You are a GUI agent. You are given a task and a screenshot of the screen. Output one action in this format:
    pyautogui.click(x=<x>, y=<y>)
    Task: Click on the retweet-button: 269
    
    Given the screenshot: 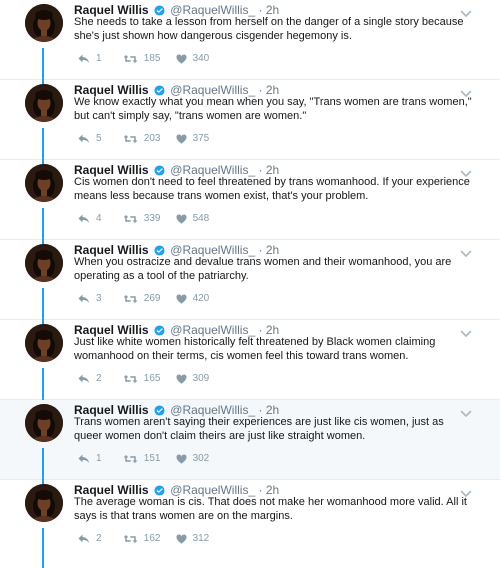 What is the action you would take?
    pyautogui.click(x=148, y=298)
    